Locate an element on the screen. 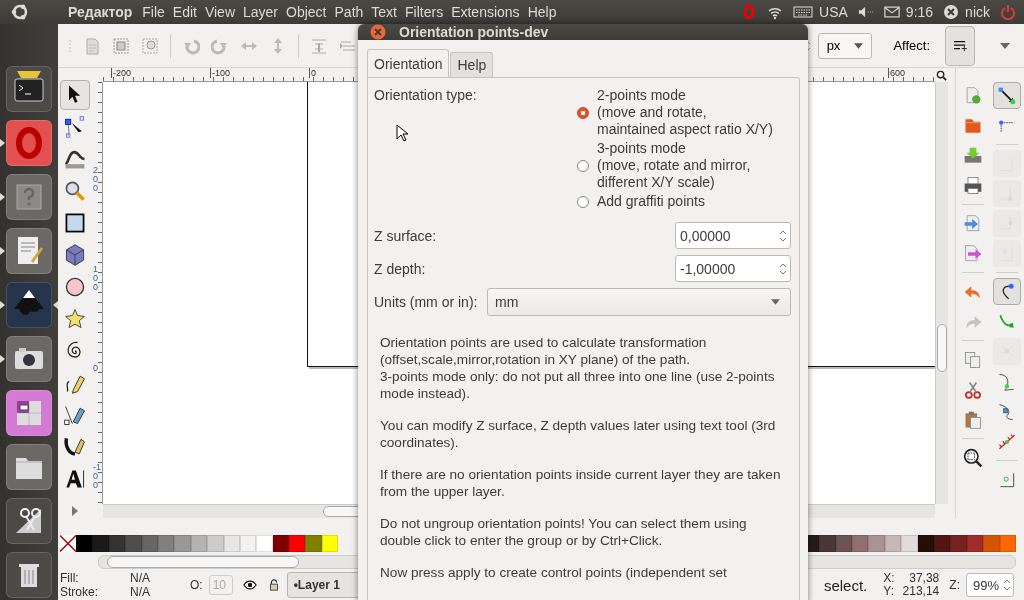  duplicate-icon is located at coordinates (973, 359).